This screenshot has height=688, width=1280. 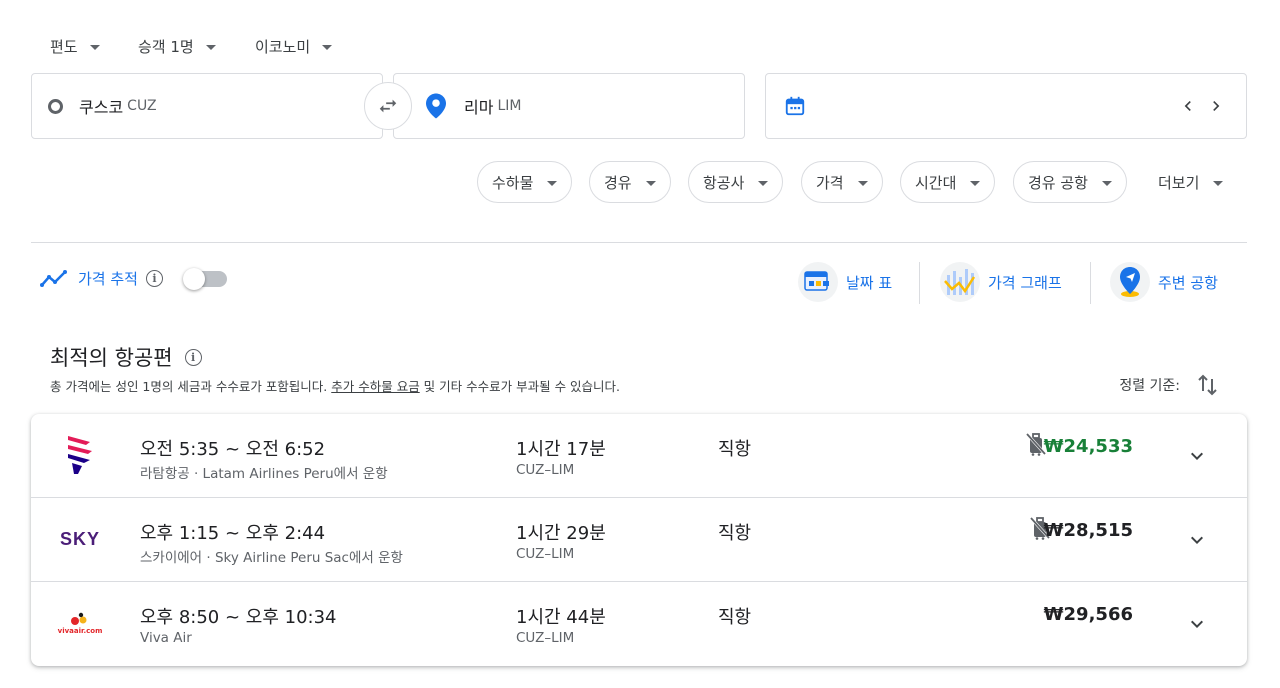 I want to click on flight-times: 오후 8:50 ~ 오후 10:34, so click(x=238, y=617).